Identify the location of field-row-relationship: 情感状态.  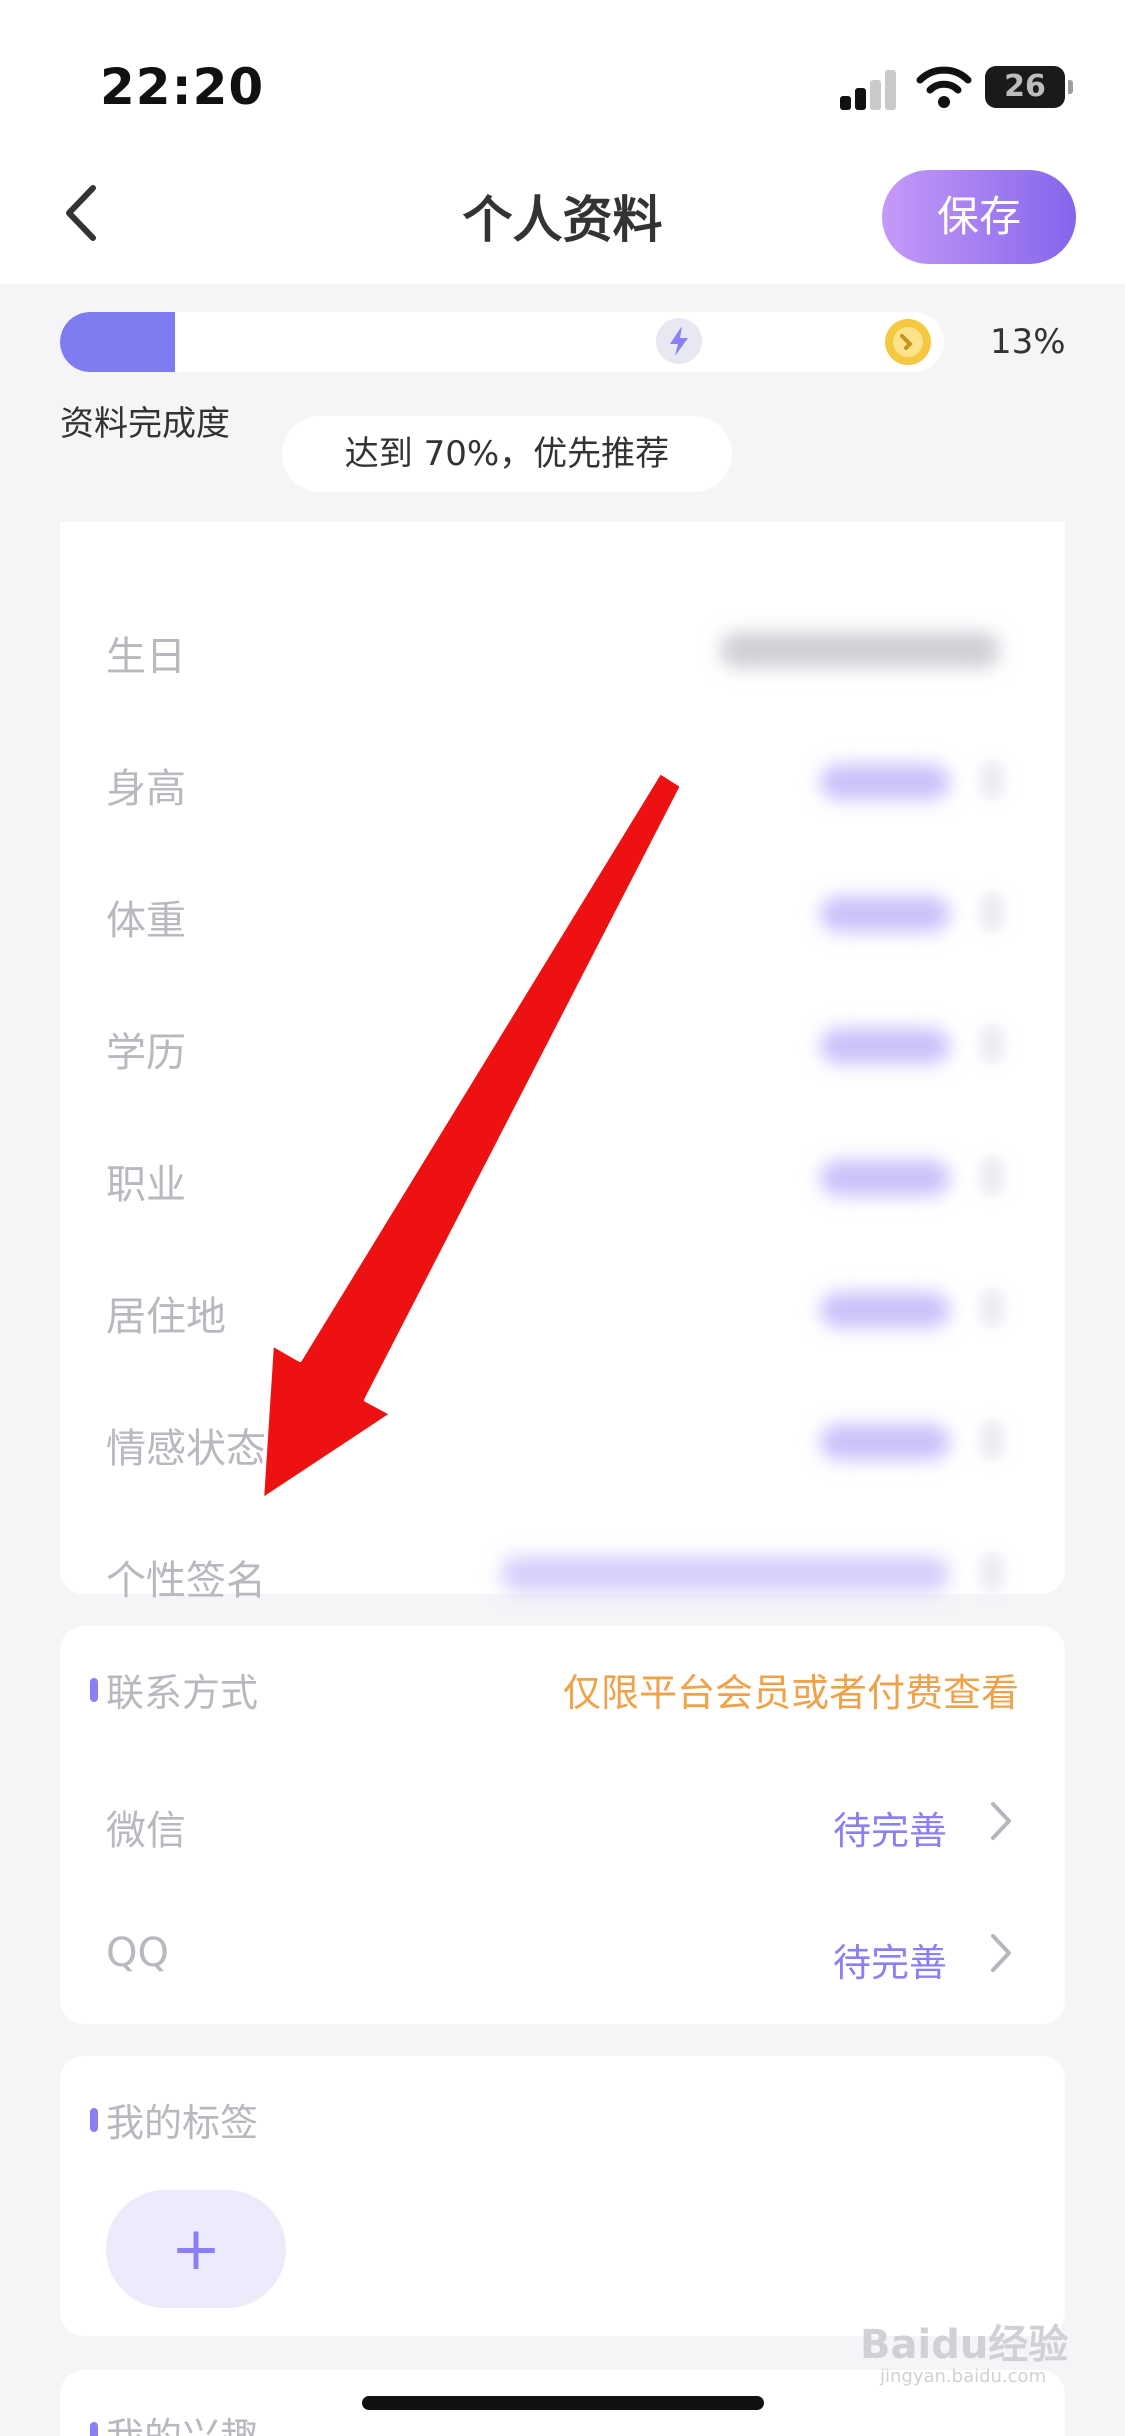
(562, 1439).